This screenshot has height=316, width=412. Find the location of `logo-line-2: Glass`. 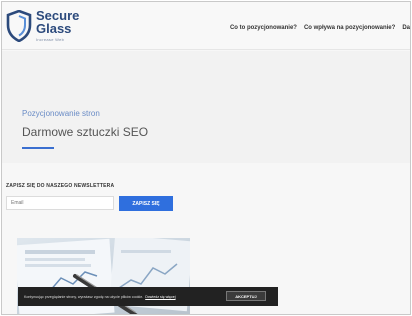

logo-line-2: Glass is located at coordinates (54, 28).